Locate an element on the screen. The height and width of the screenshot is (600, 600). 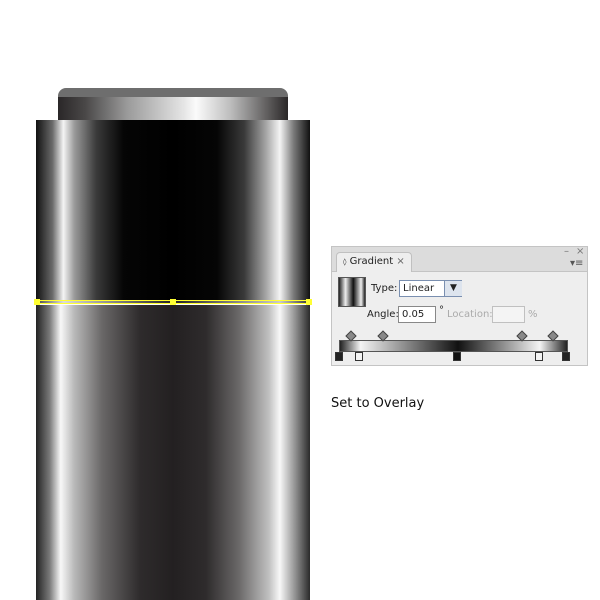
angle-label: Angle: is located at coordinates (383, 314).